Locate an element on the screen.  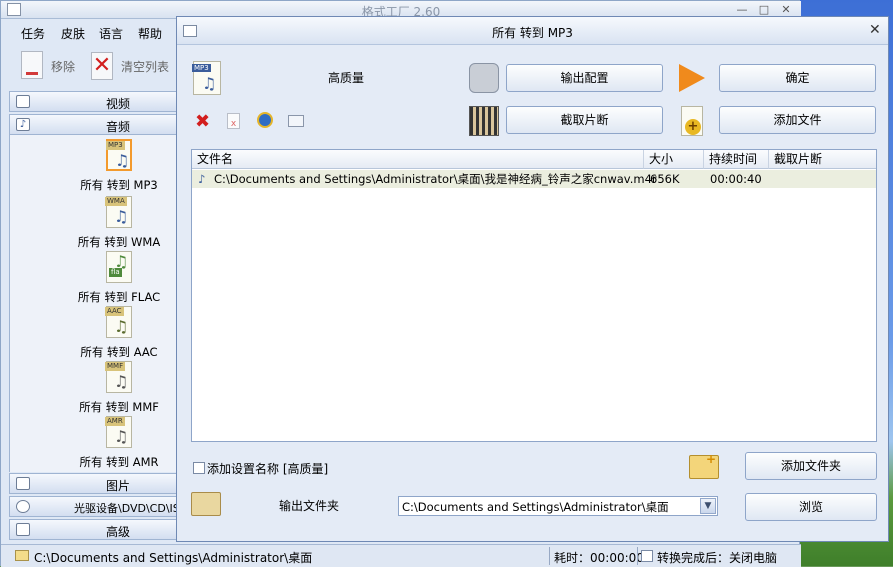
audio-file-icon: ♪ is located at coordinates (202, 179).